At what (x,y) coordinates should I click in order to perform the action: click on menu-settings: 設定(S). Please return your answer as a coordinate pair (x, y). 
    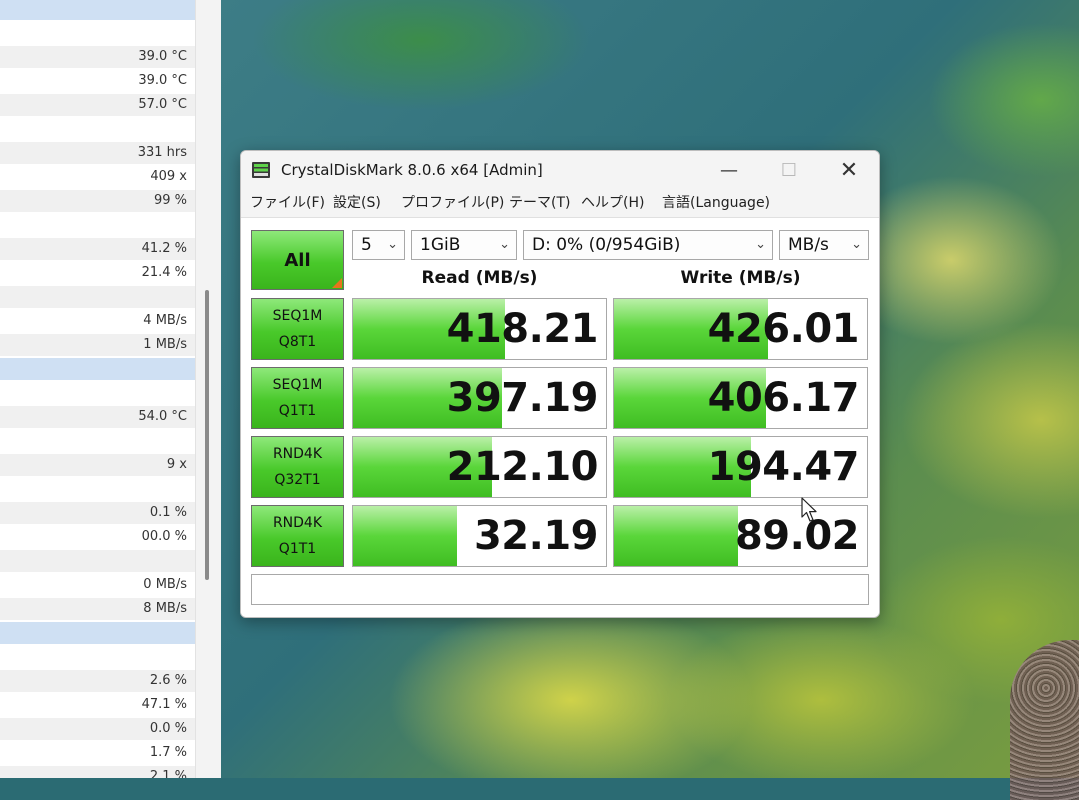
    Looking at the image, I should click on (357, 203).